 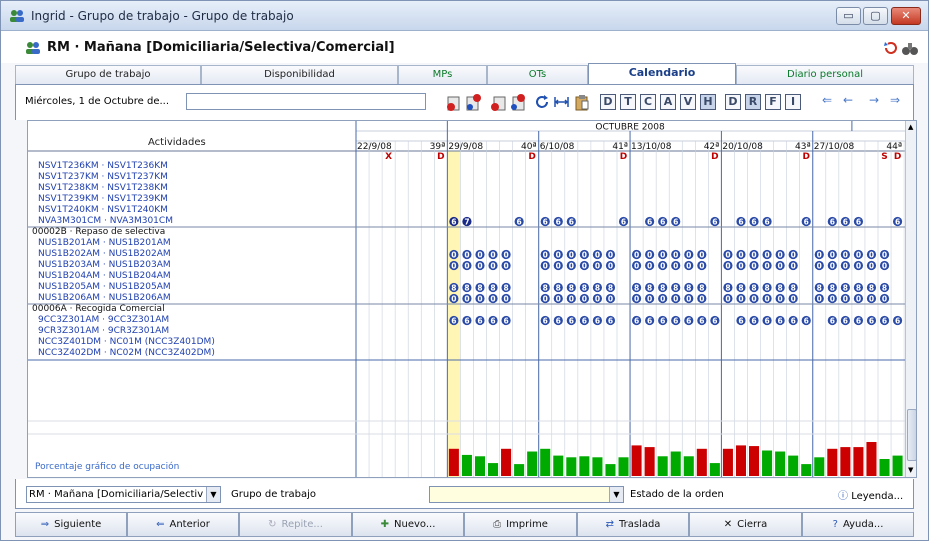 I want to click on last-arrow-icon: ⇒, so click(x=895, y=100).